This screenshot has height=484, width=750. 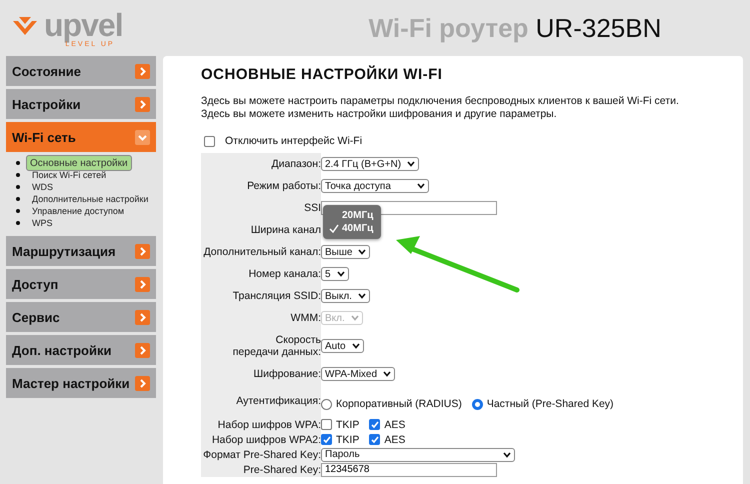 What do you see at coordinates (345, 252) in the screenshot?
I see `dropdown: Выше` at bounding box center [345, 252].